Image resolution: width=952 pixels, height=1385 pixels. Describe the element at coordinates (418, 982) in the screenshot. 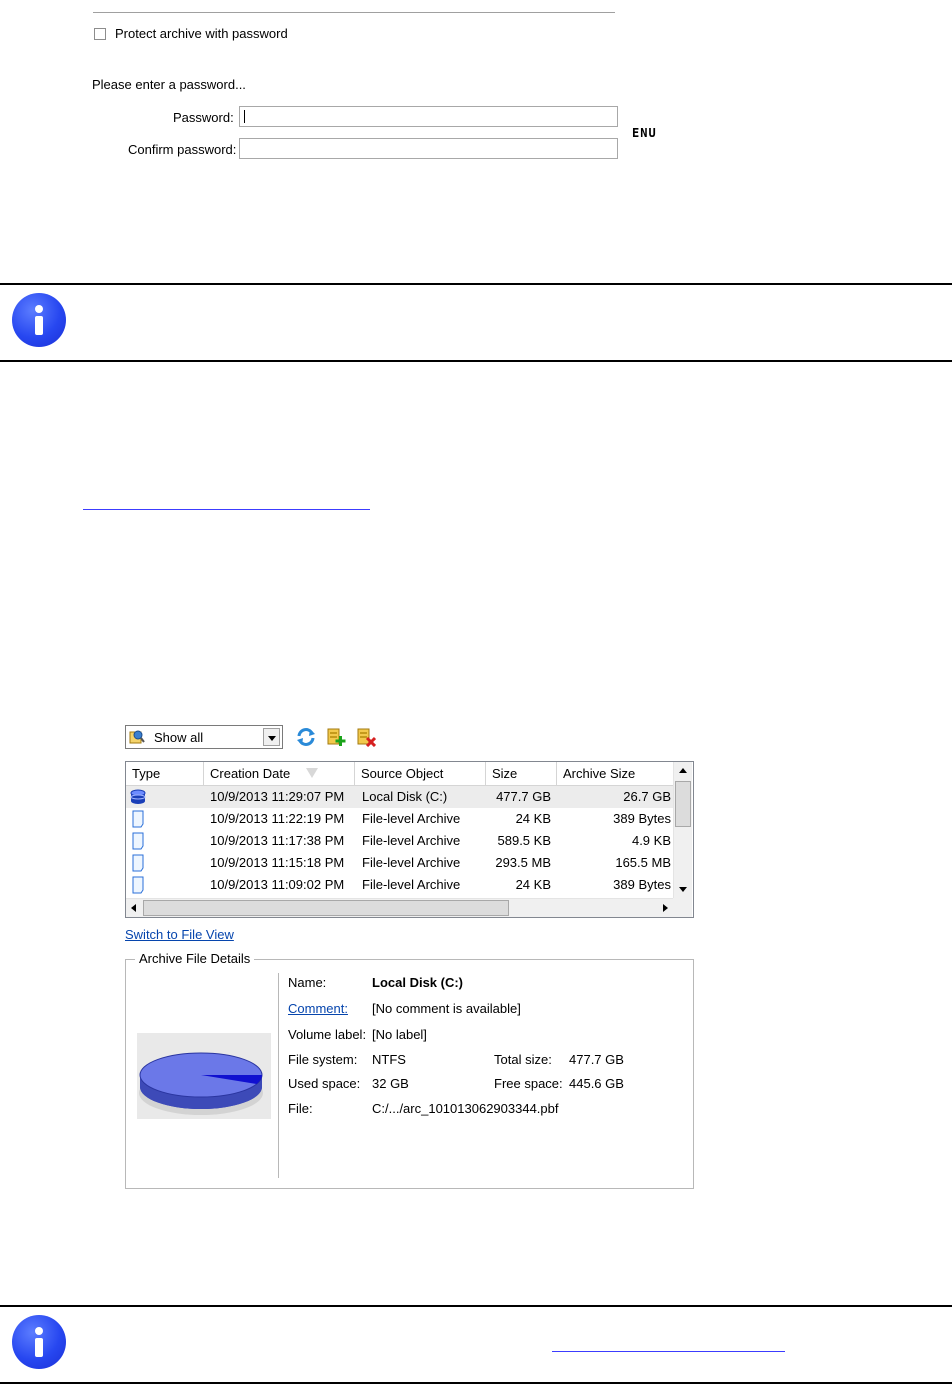

I see `name-value: Local Disk (C:)` at that location.